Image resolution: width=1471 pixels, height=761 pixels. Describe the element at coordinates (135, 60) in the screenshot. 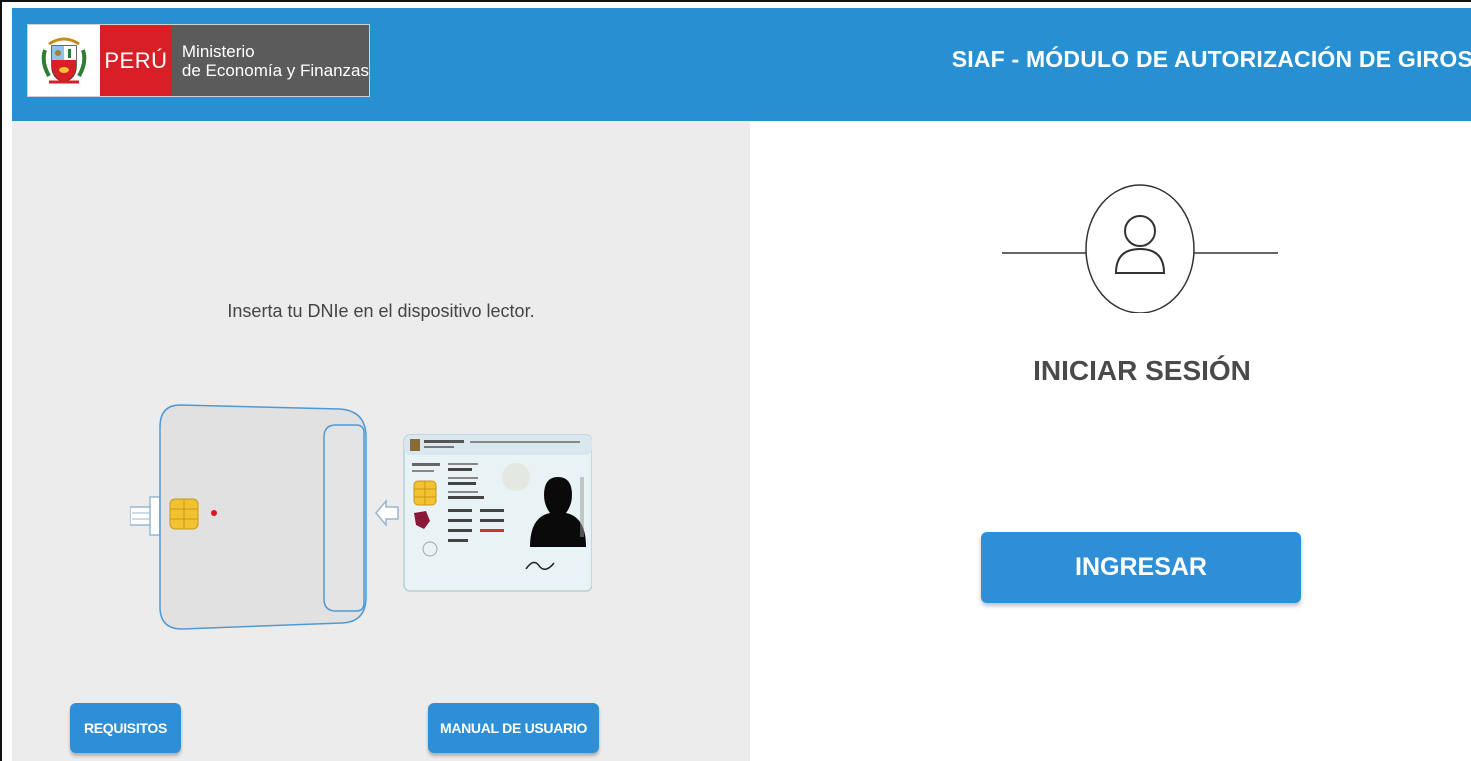

I see `logo-peru-label: PERÚ` at that location.